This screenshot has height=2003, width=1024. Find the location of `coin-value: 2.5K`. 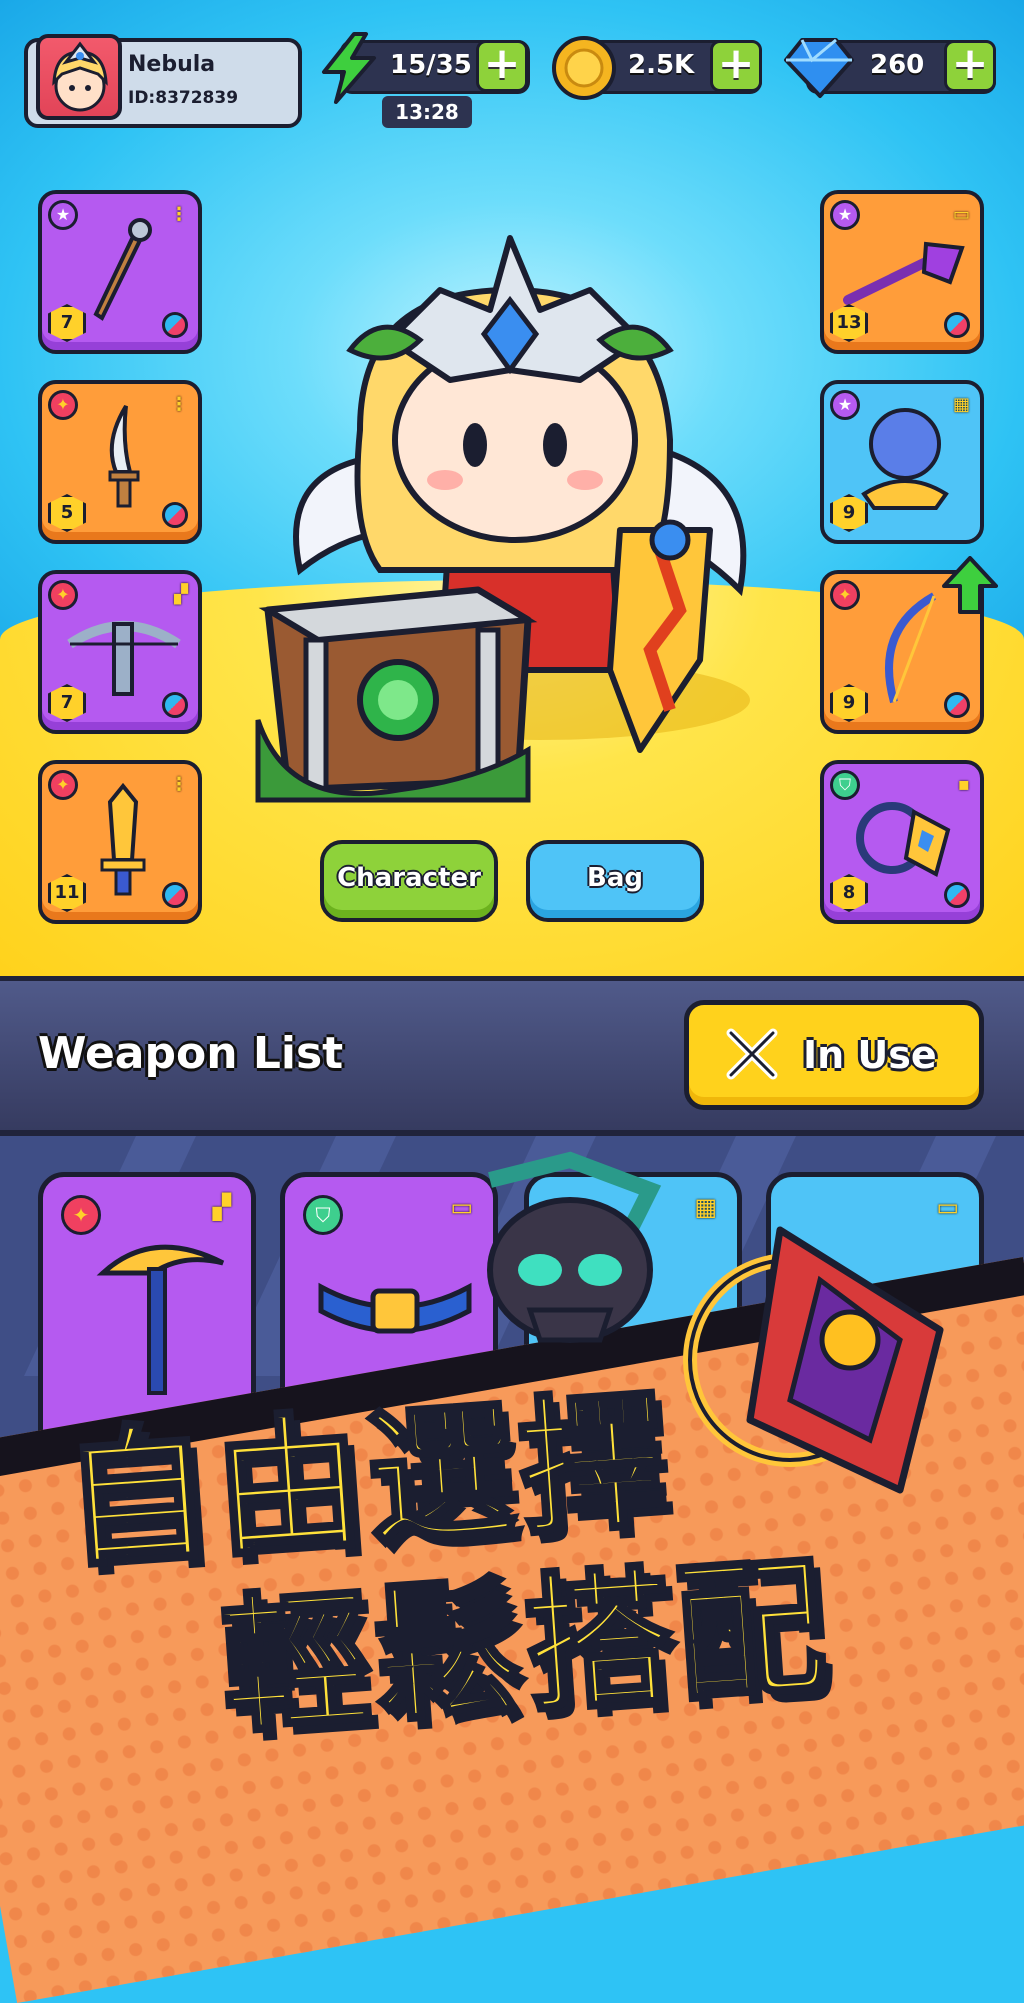

coin-value: 2.5K is located at coordinates (661, 65).